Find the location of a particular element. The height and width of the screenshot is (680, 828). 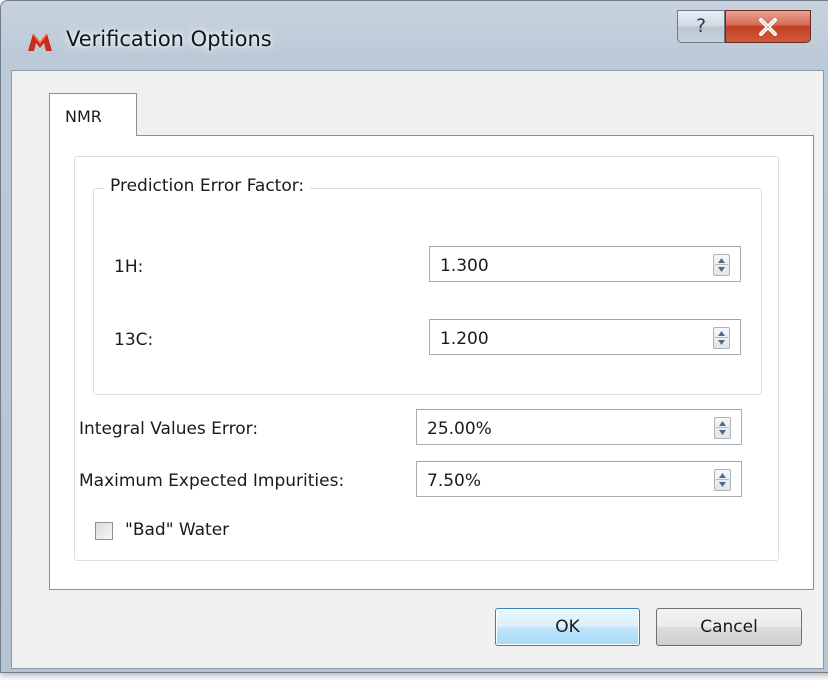

ok-button: OK is located at coordinates (567, 627).